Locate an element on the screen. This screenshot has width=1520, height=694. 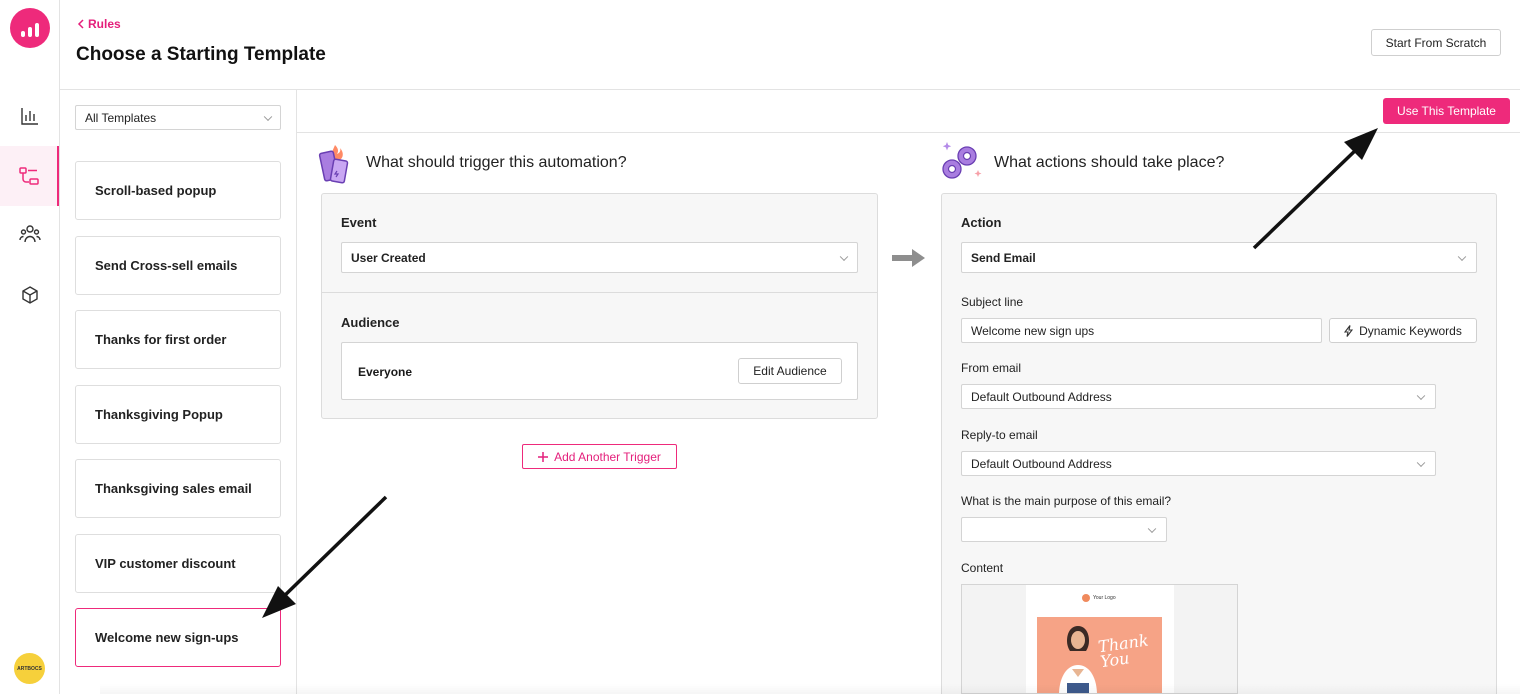
preview-hero-image: Thank You is located at coordinates (1099, 655).